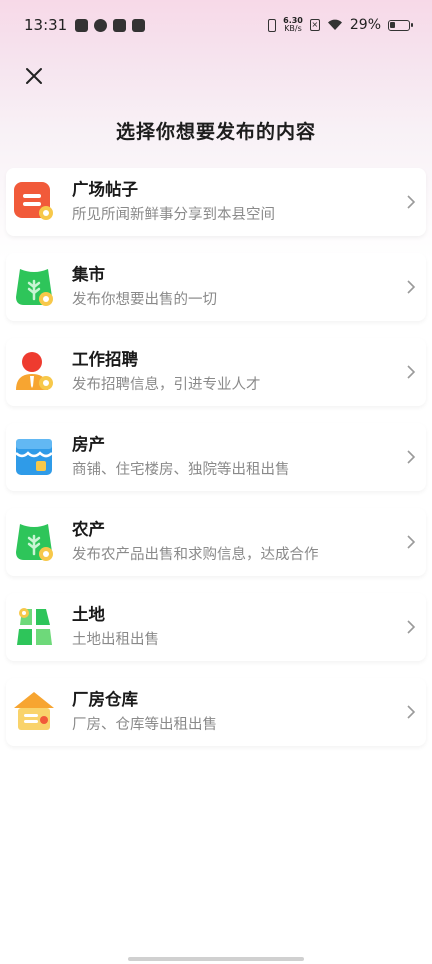 This screenshot has width=432, height=964. I want to click on item-description: 厂房、仓库等出租出售, so click(144, 724).